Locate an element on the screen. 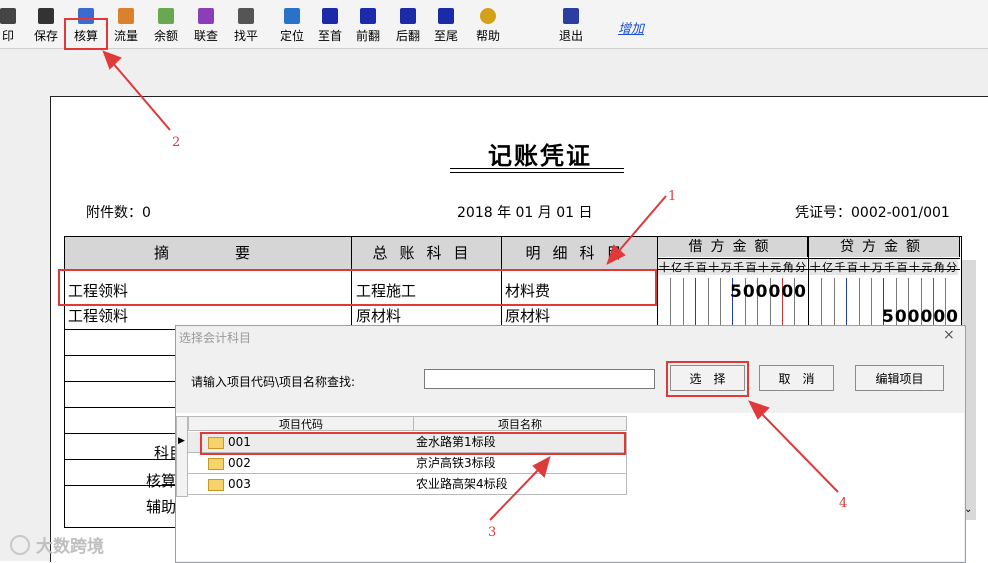  callout-4: 4 is located at coordinates (843, 503).